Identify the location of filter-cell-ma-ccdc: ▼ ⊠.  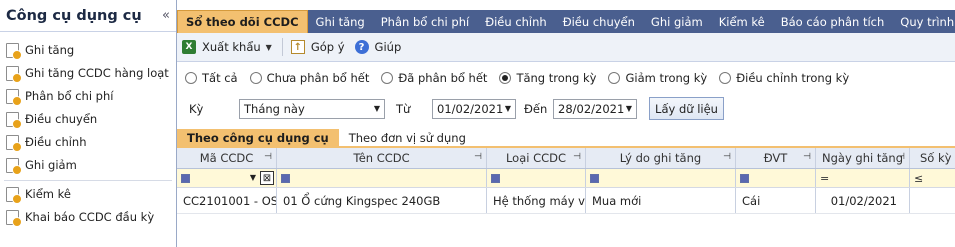
(227, 178).